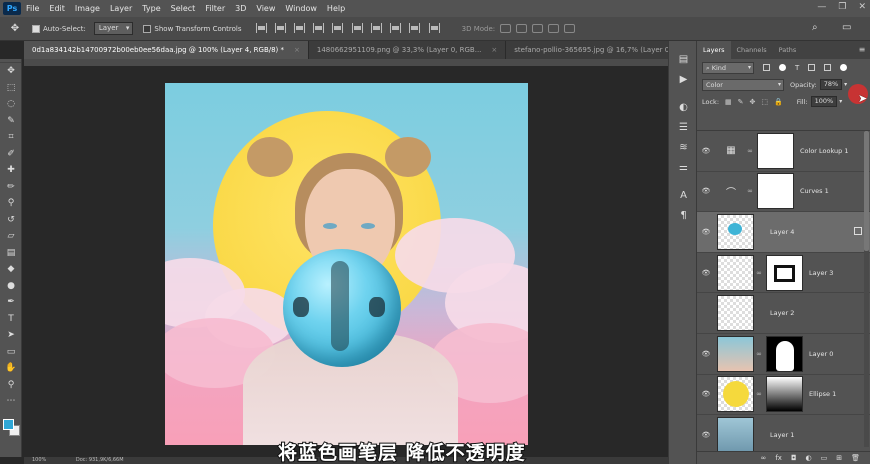  I want to click on tab-channels: Channels, so click(752, 50).